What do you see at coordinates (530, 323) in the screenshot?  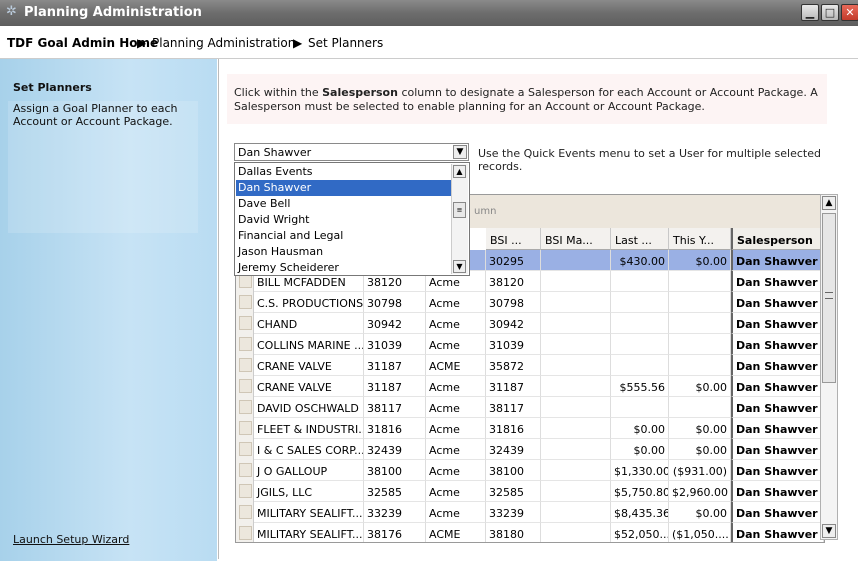 I see `table-row: CHAND 30942 Acme 30942 Dan Shawver` at bounding box center [530, 323].